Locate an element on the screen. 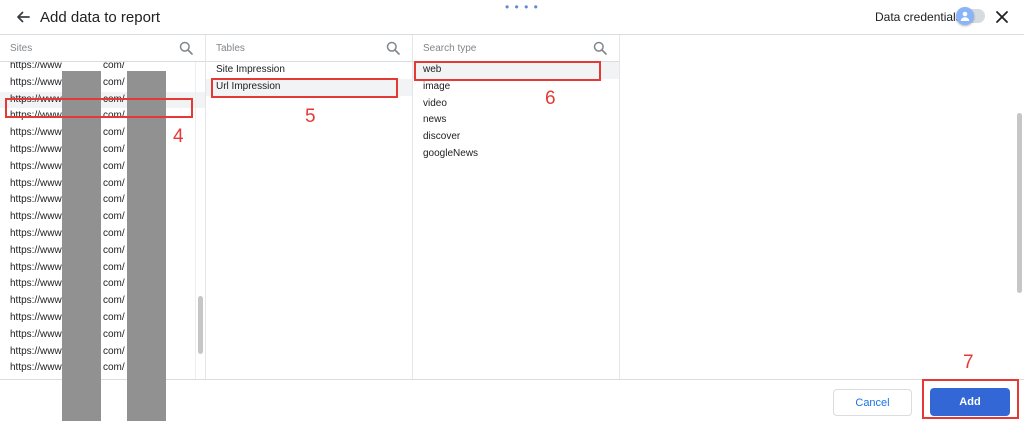  close-icon is located at coordinates (1002, 17).